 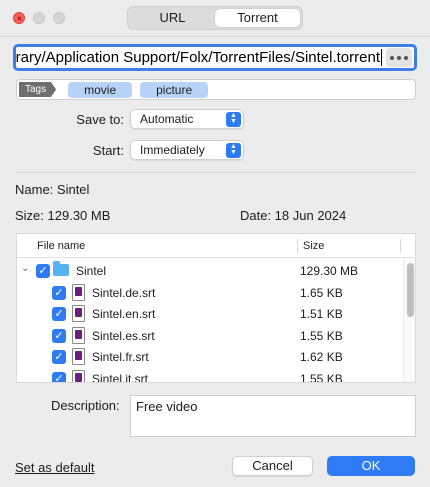 What do you see at coordinates (209, 271) in the screenshot?
I see `table-row: ⌄ ✓ Sintel 129.30 MB` at bounding box center [209, 271].